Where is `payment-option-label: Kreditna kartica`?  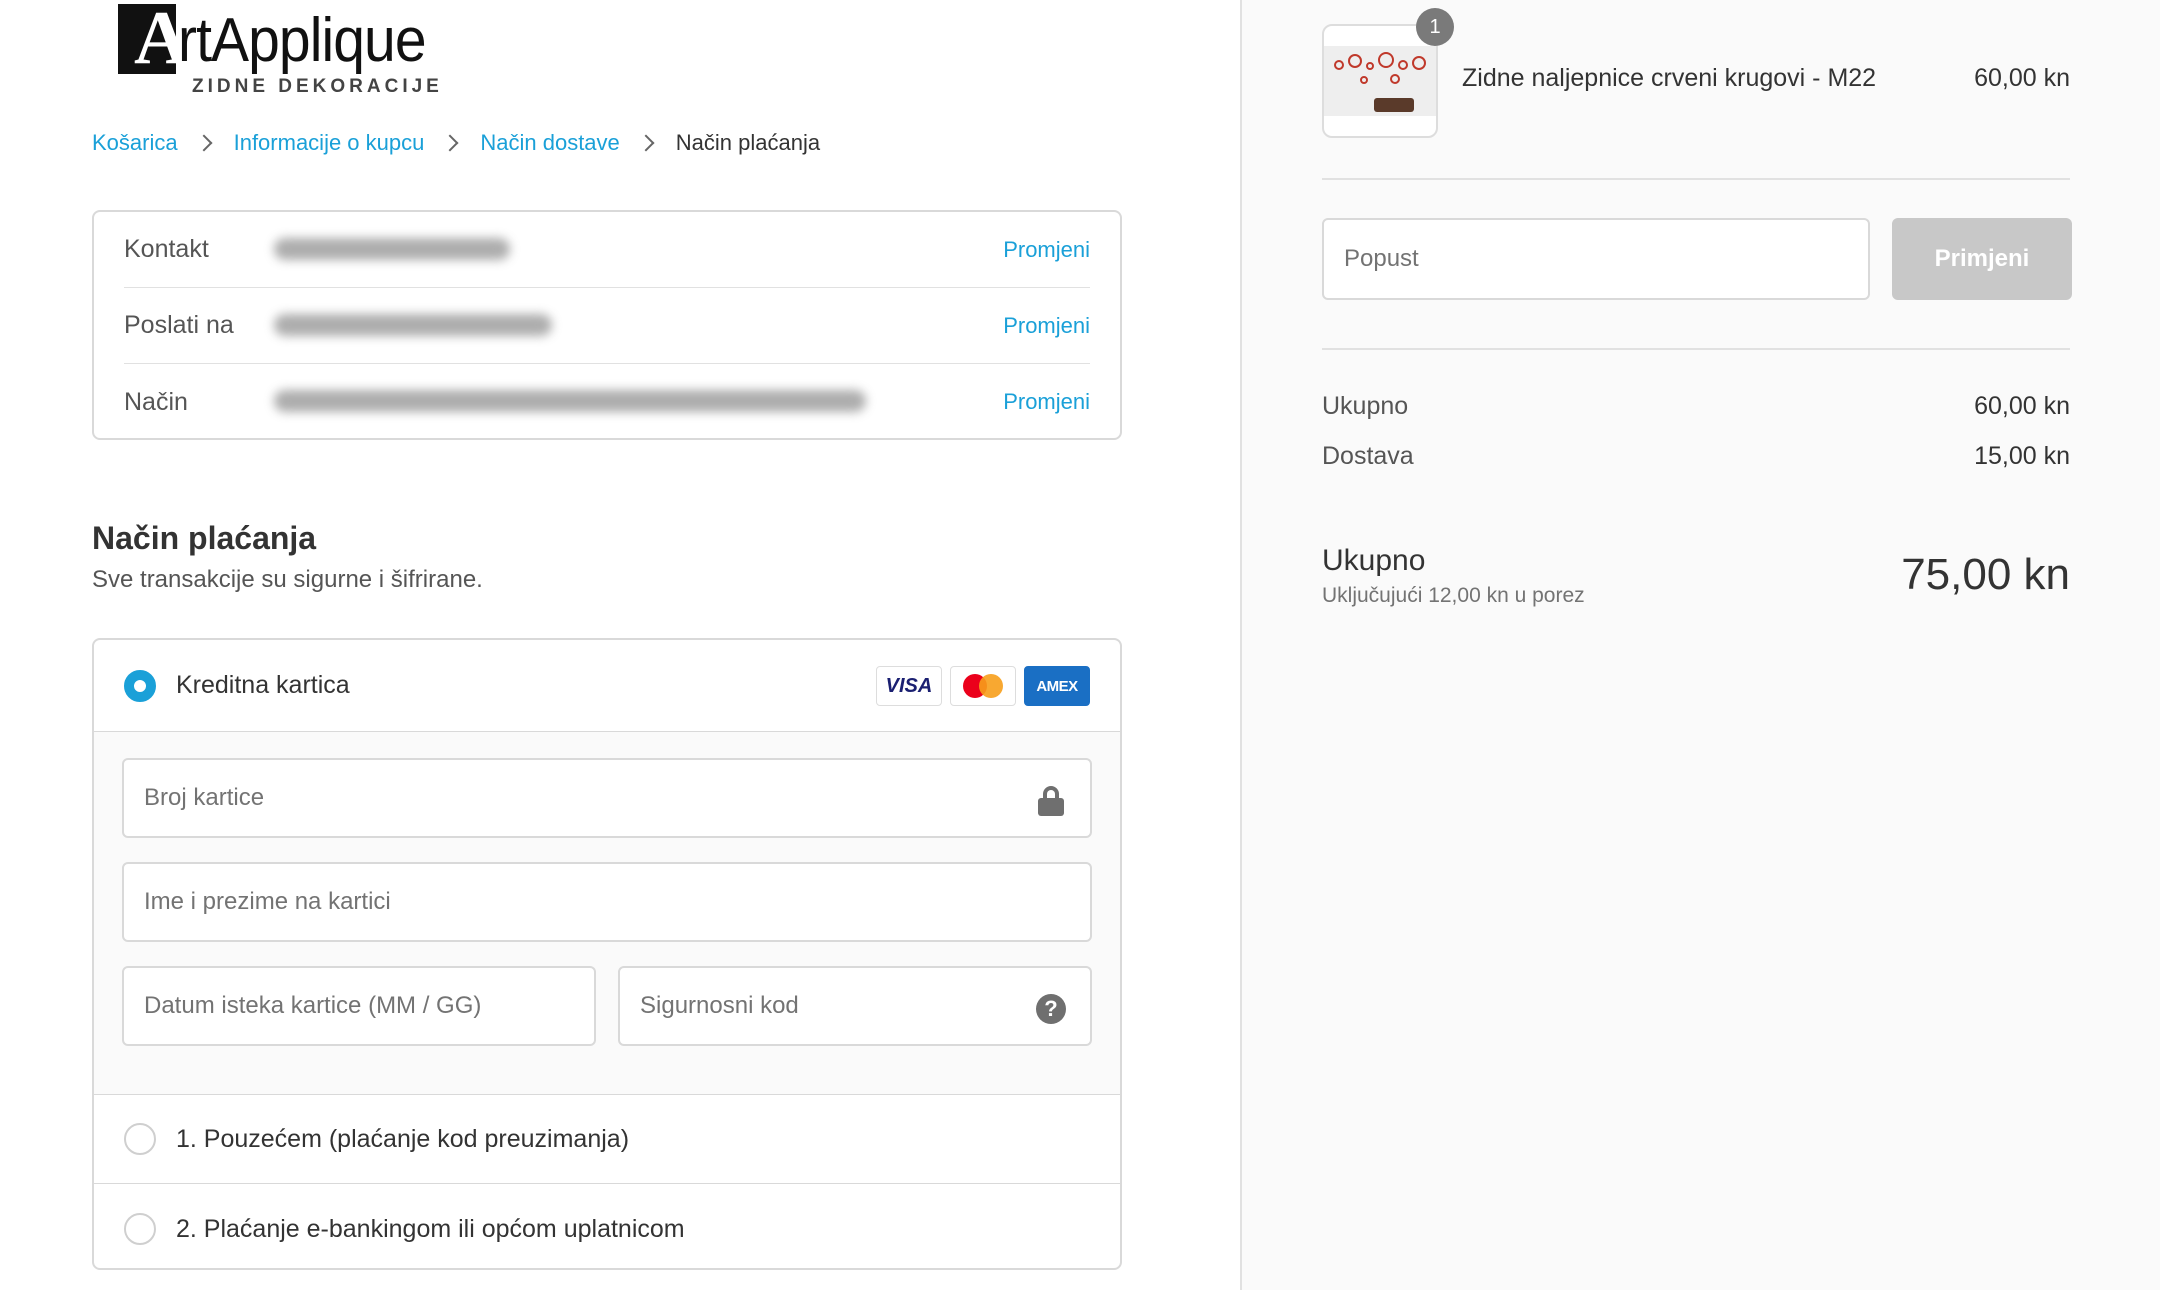 payment-option-label: Kreditna kartica is located at coordinates (263, 685).